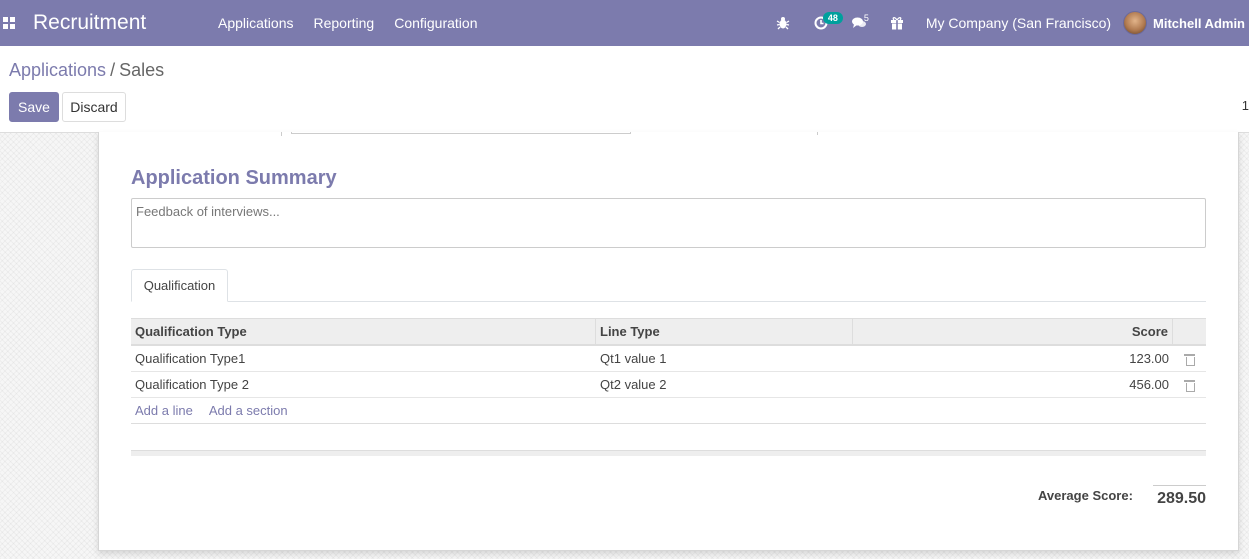 This screenshot has height=559, width=1249. What do you see at coordinates (724, 384) in the screenshot?
I see `cell-line-type: Qt2 value 2` at bounding box center [724, 384].